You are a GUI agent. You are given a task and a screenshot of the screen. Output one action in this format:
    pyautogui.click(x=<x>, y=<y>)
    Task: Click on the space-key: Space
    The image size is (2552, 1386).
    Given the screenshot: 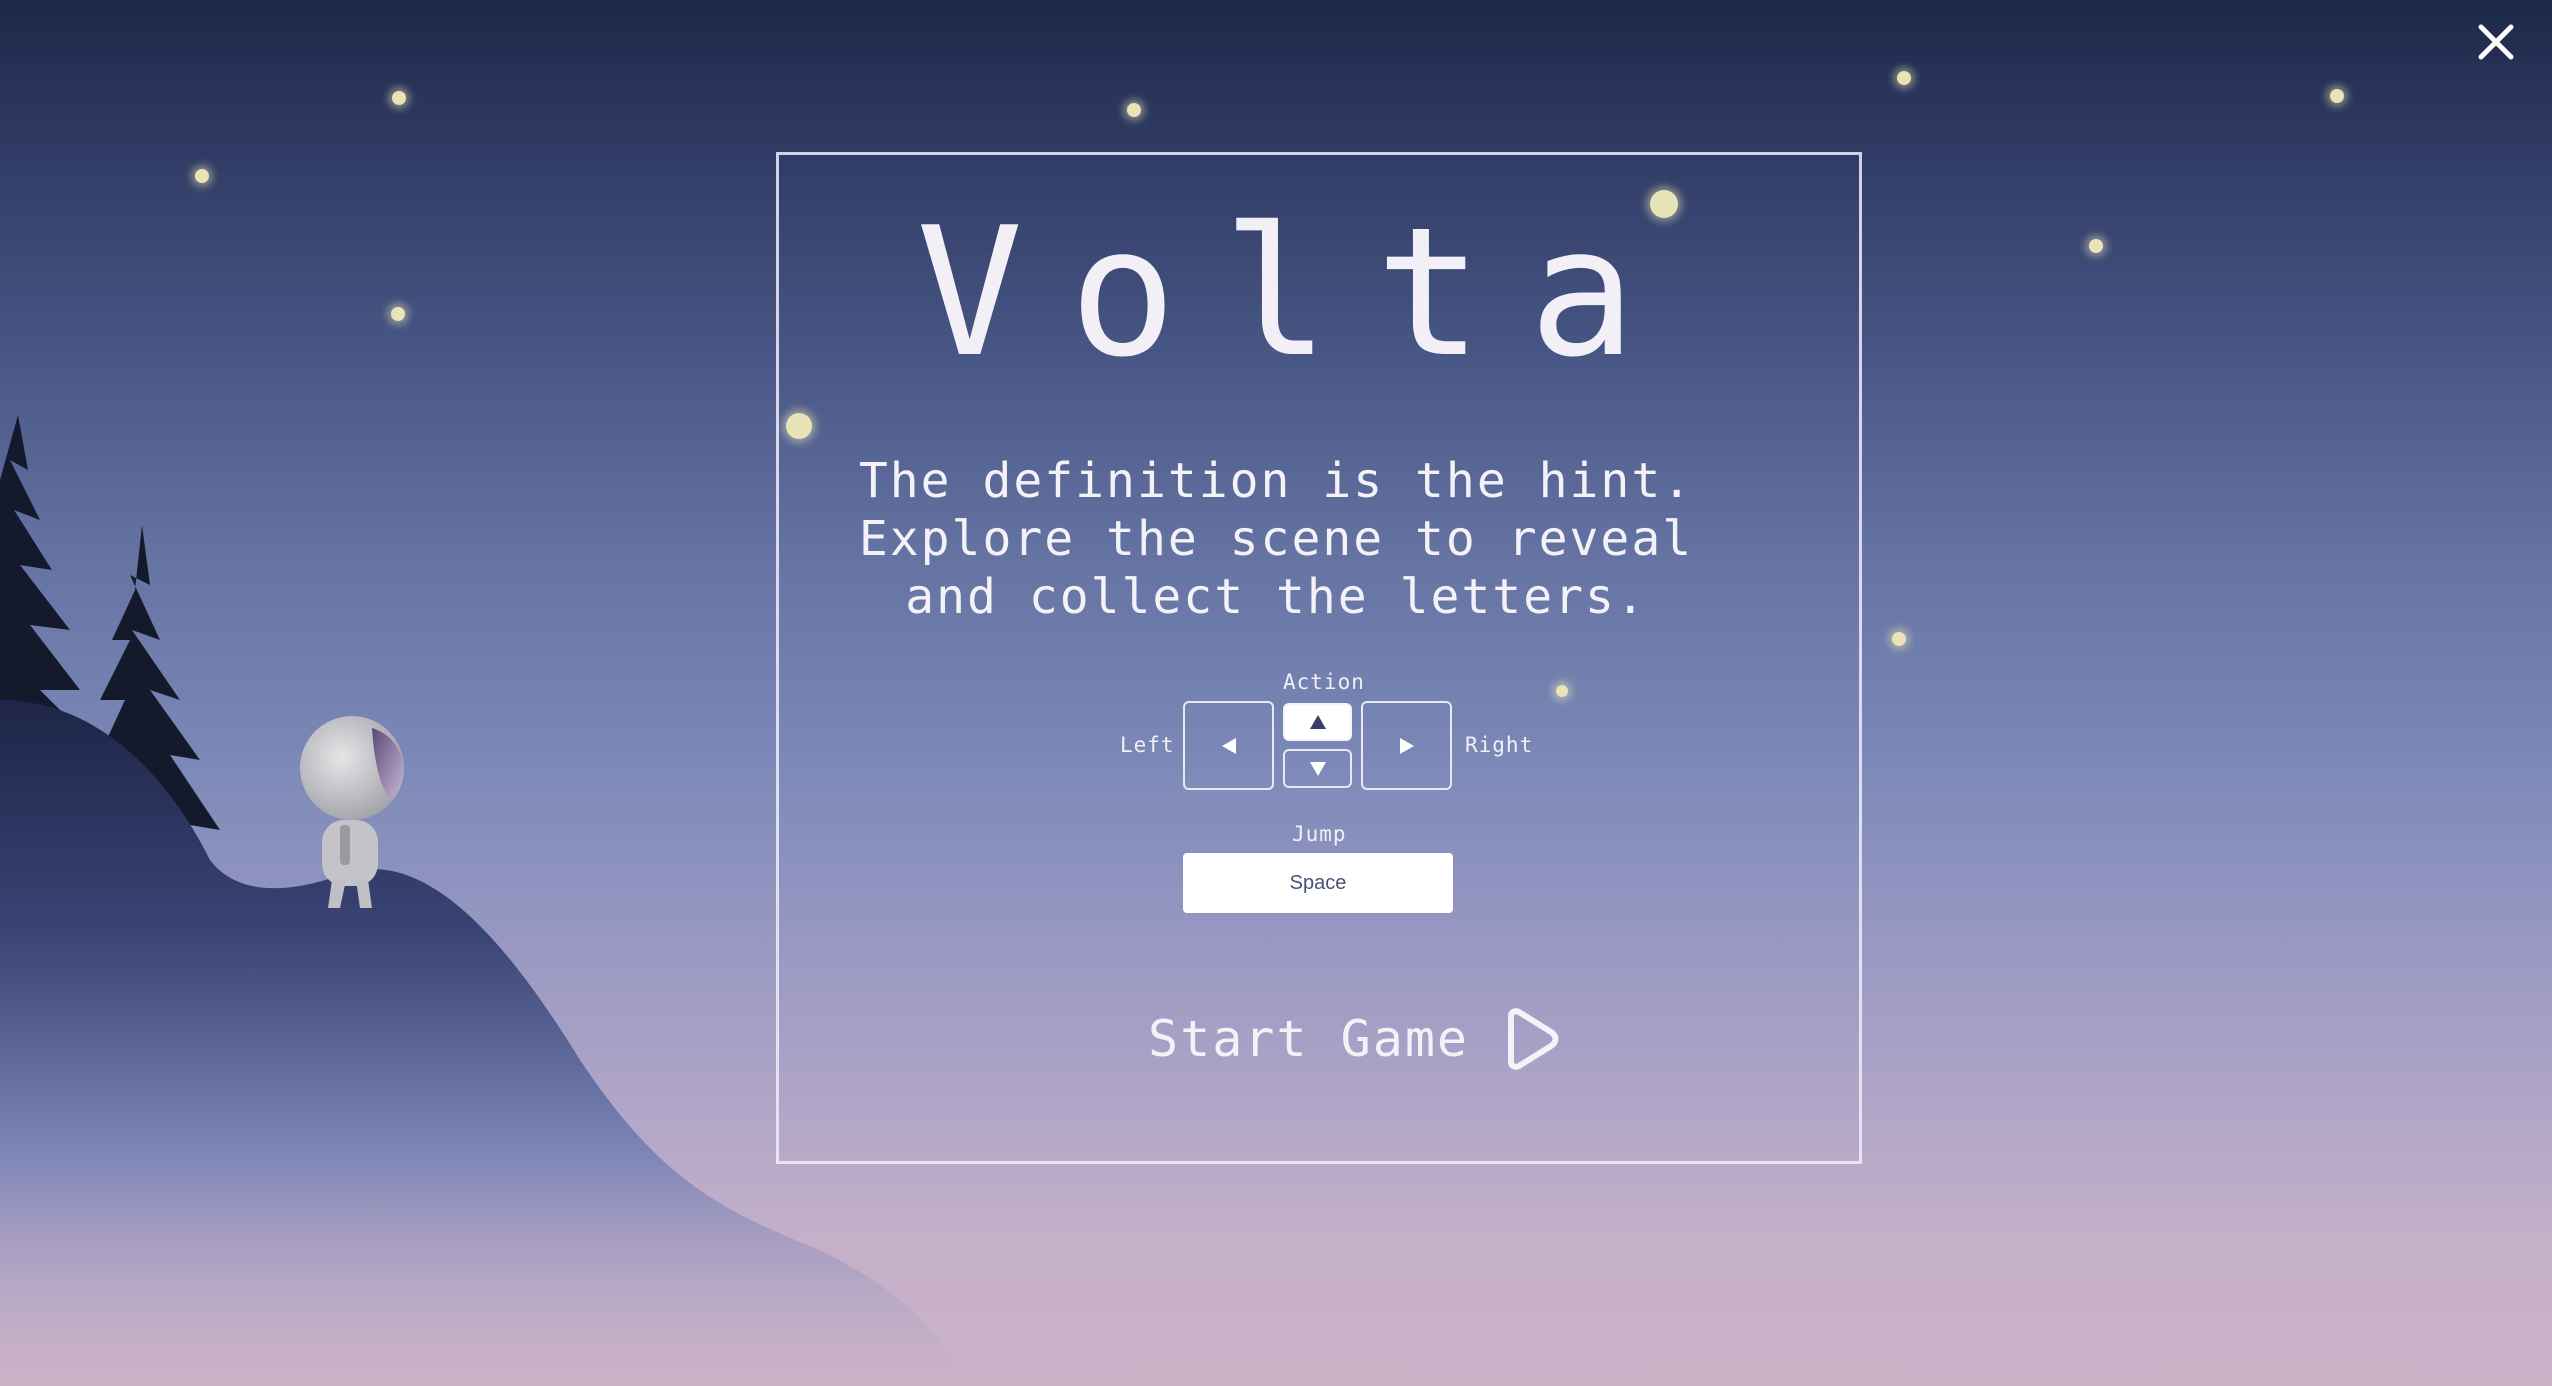 What is the action you would take?
    pyautogui.click(x=1318, y=883)
    